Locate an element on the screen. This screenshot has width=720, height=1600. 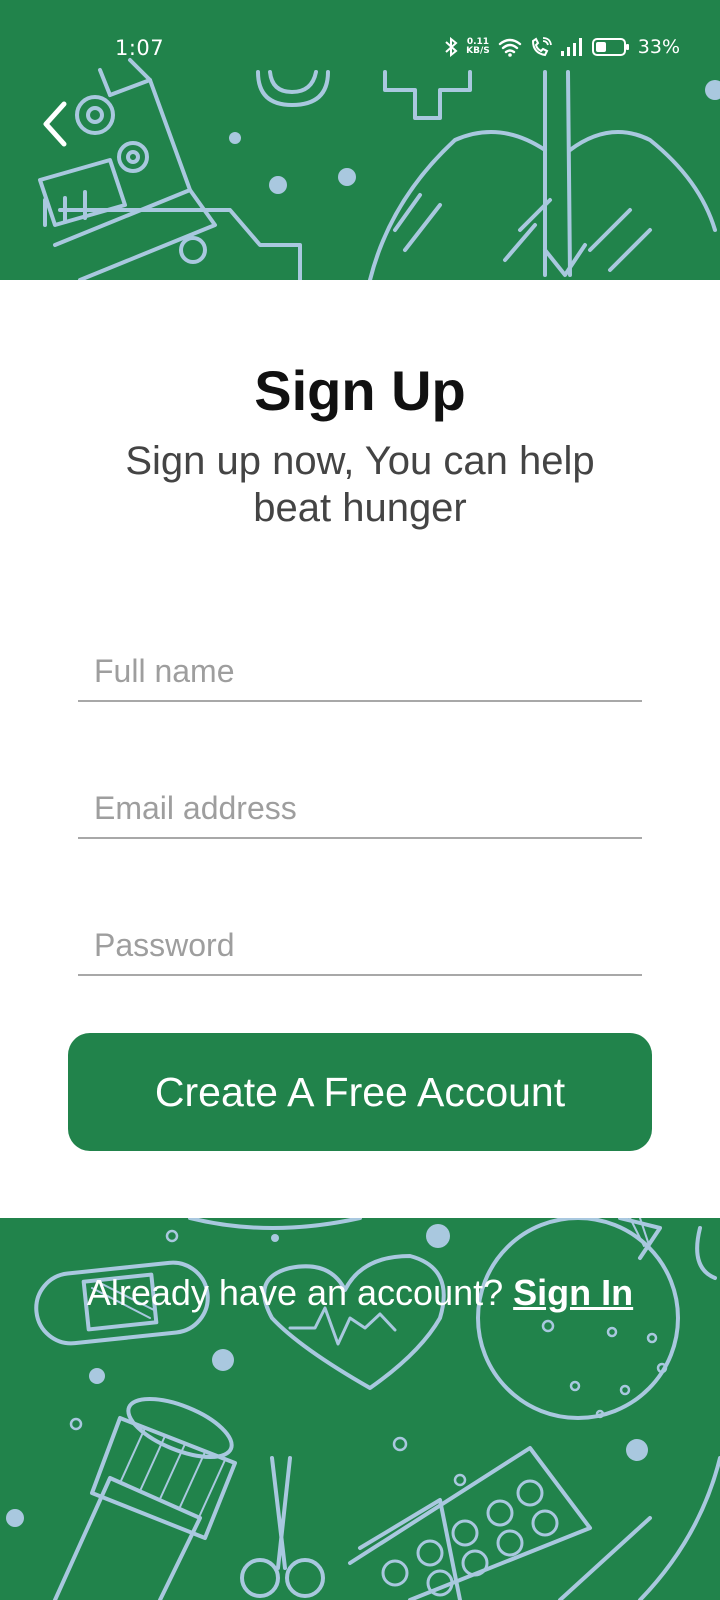
full-name-field is located at coordinates (360, 667).